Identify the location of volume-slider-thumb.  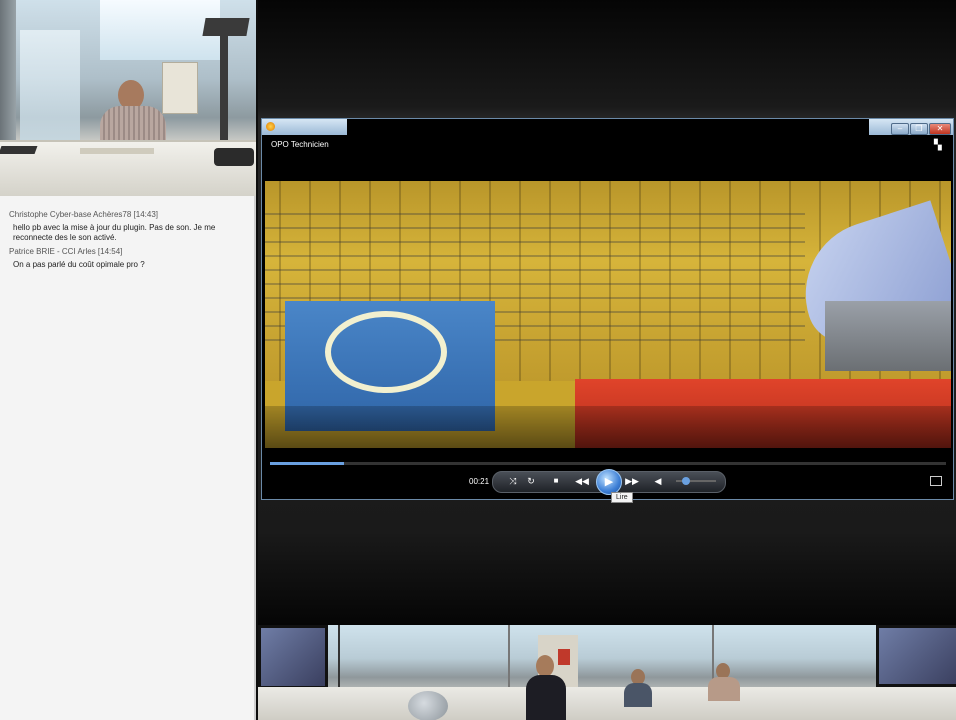
(686, 481).